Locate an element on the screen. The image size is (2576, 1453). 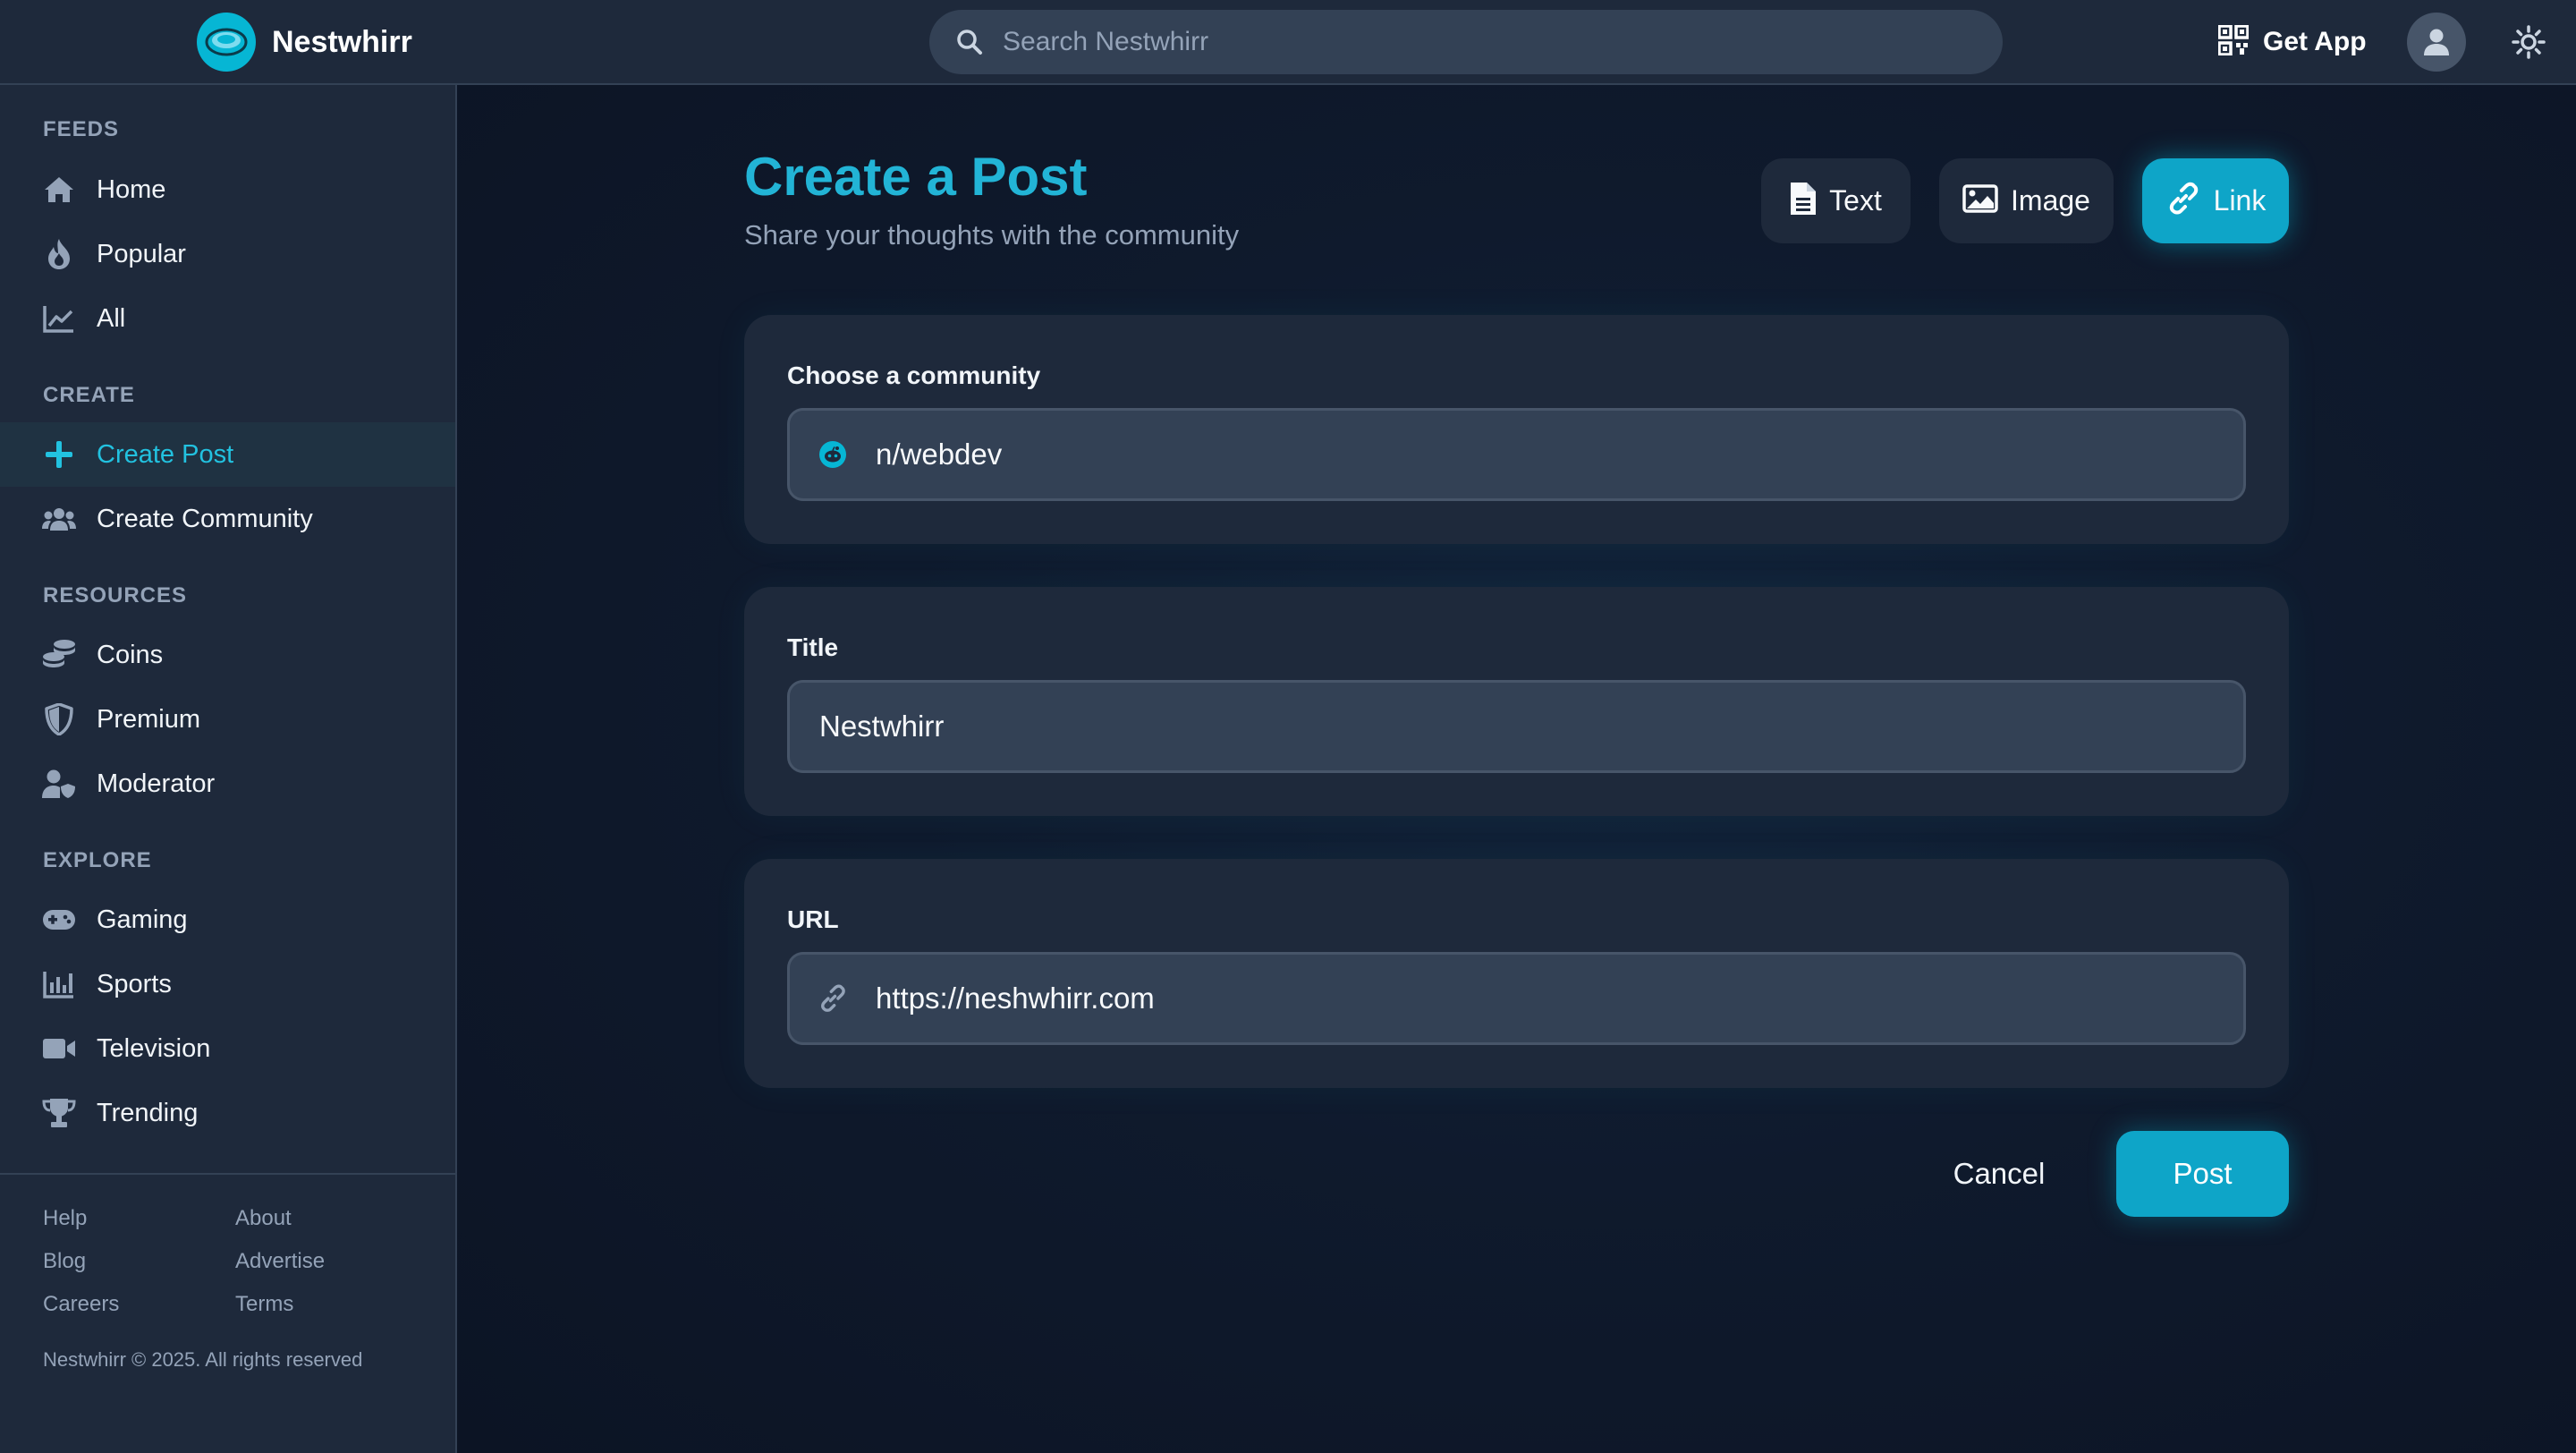
post-type-link-button: Link is located at coordinates (2215, 200).